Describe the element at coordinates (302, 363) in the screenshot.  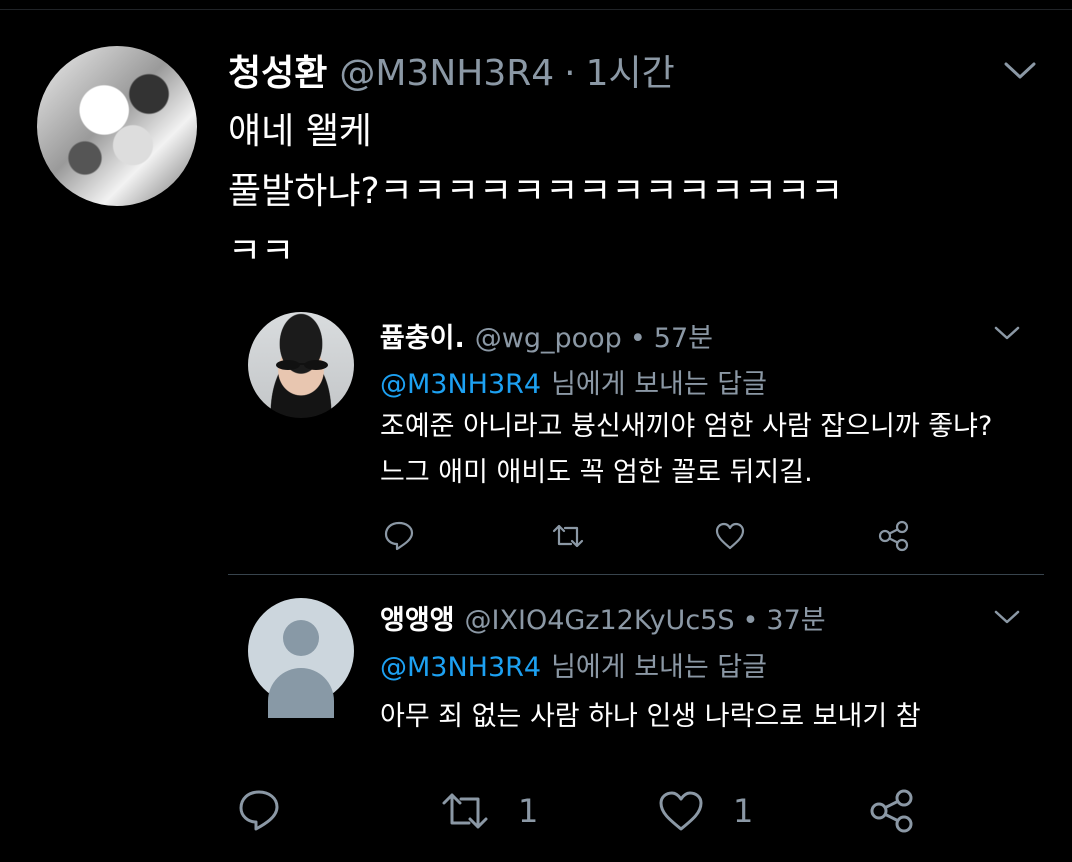
I see `avatar-sunglasses` at that location.